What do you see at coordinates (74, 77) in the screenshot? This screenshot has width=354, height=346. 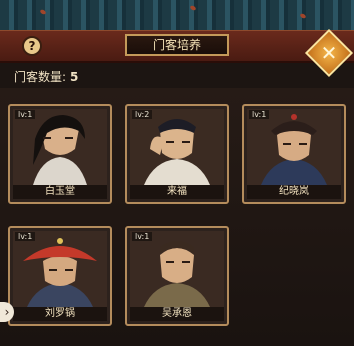 I see `retainer-count-value: 5` at bounding box center [74, 77].